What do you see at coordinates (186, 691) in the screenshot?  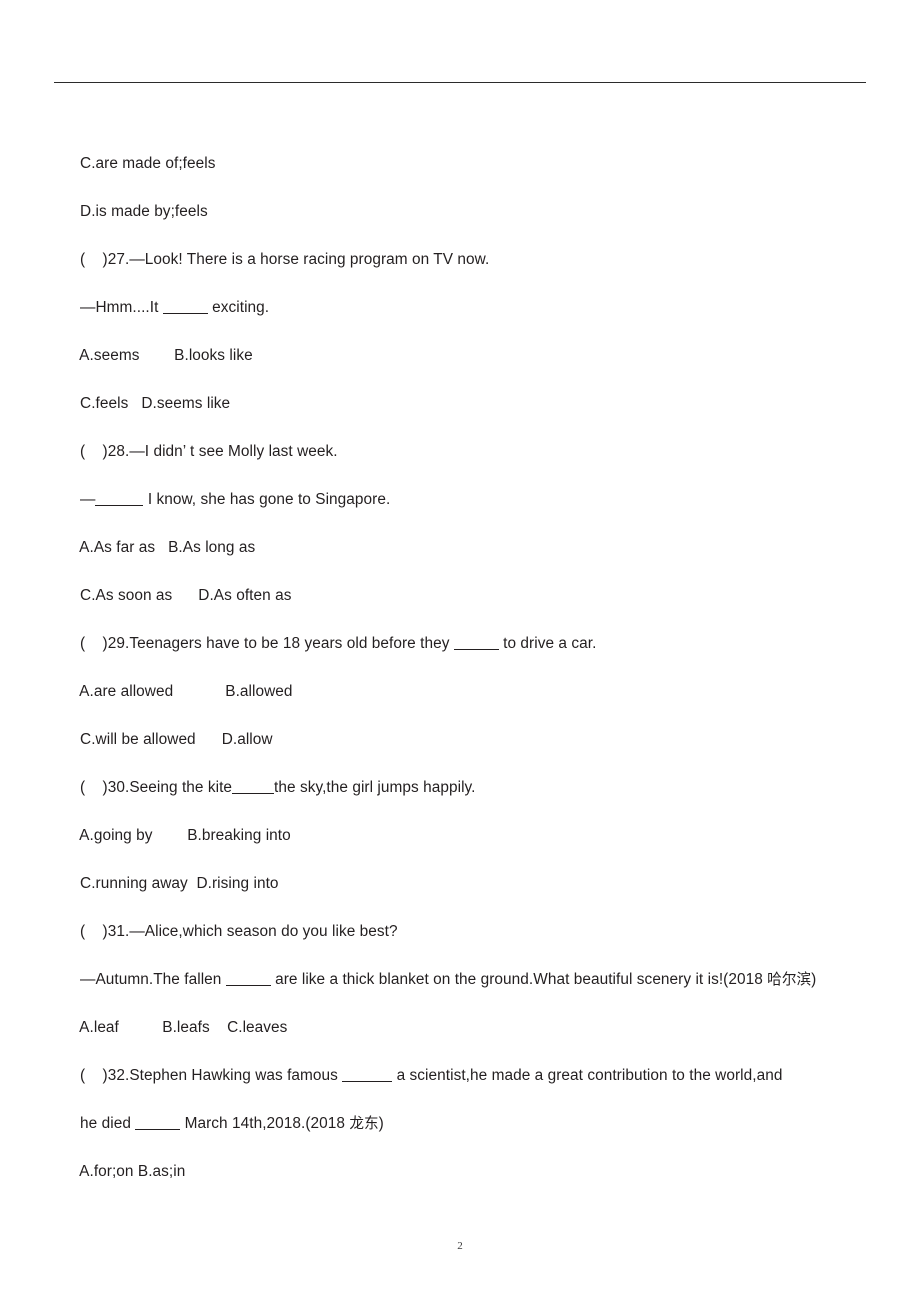 I see `option-text: A.are allowed B.allowed` at bounding box center [186, 691].